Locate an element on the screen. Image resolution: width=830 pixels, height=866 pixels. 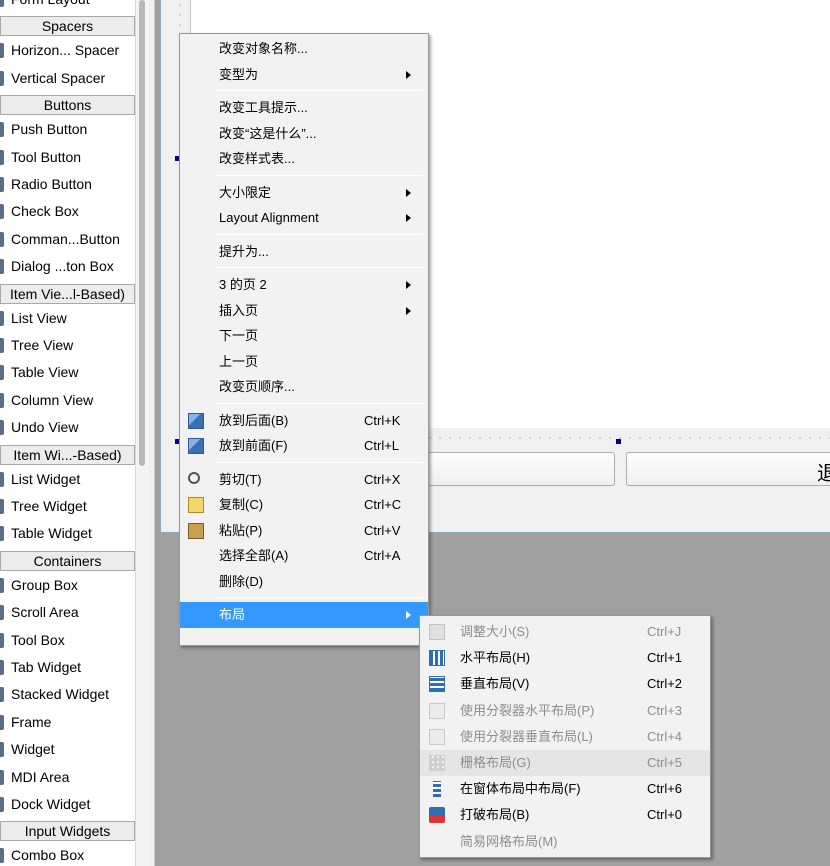
widget-list-item: Dialog ...ton Box is located at coordinates (67, 266).